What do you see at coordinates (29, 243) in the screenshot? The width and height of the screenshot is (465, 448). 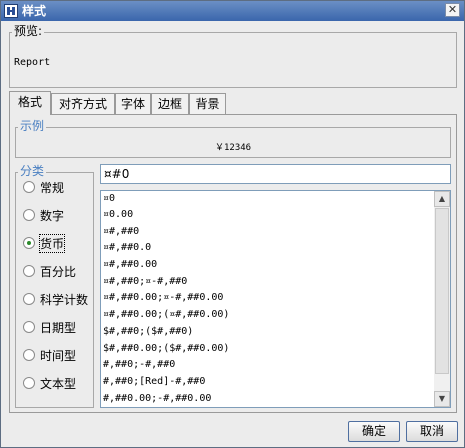 I see `radio-selected-icon` at bounding box center [29, 243].